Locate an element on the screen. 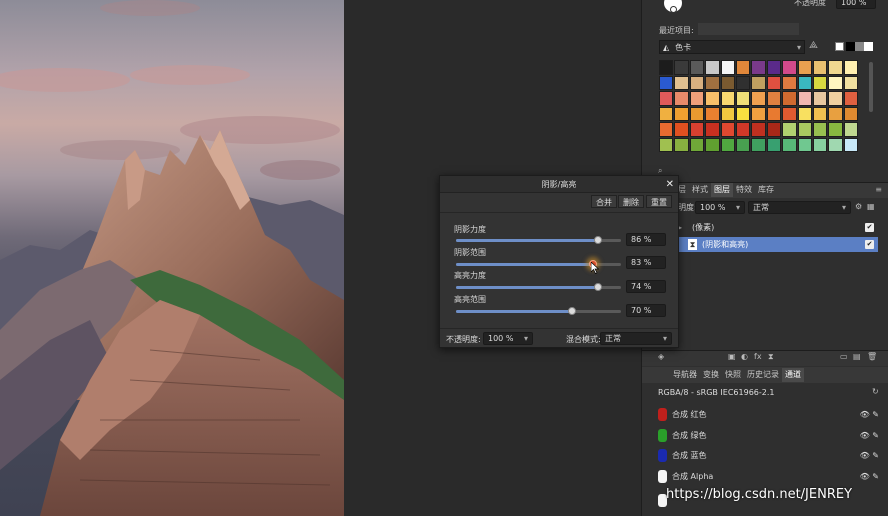 This screenshot has height=516, width=888. highlight-range-value: 70 % is located at coordinates (646, 310).